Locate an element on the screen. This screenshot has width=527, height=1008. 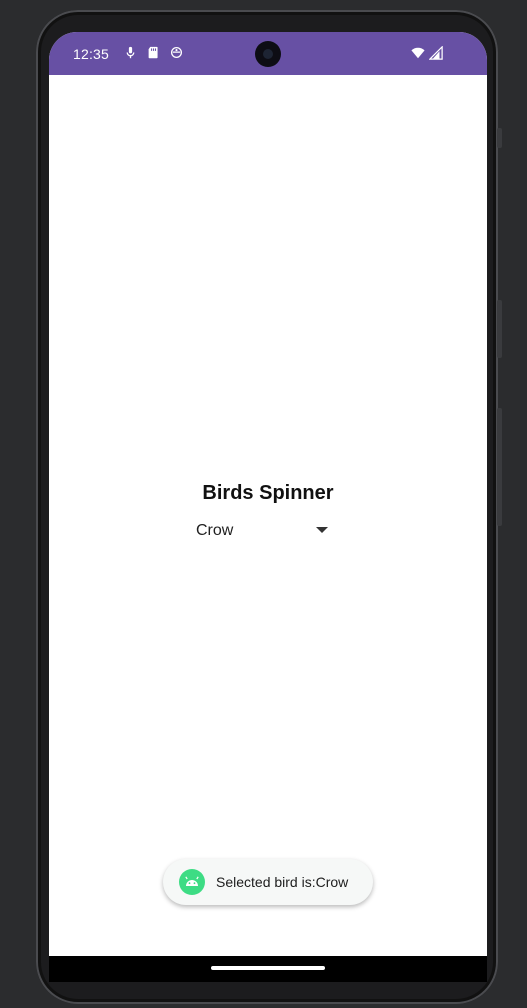
wifi-icon is located at coordinates (418, 53).